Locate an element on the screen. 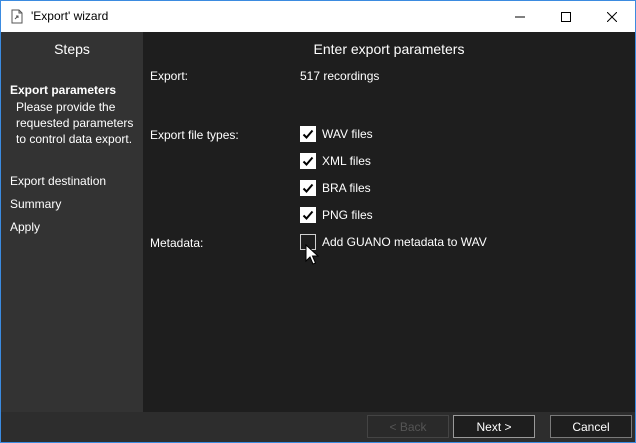 This screenshot has height=443, width=636. maximize-icon is located at coordinates (566, 16).